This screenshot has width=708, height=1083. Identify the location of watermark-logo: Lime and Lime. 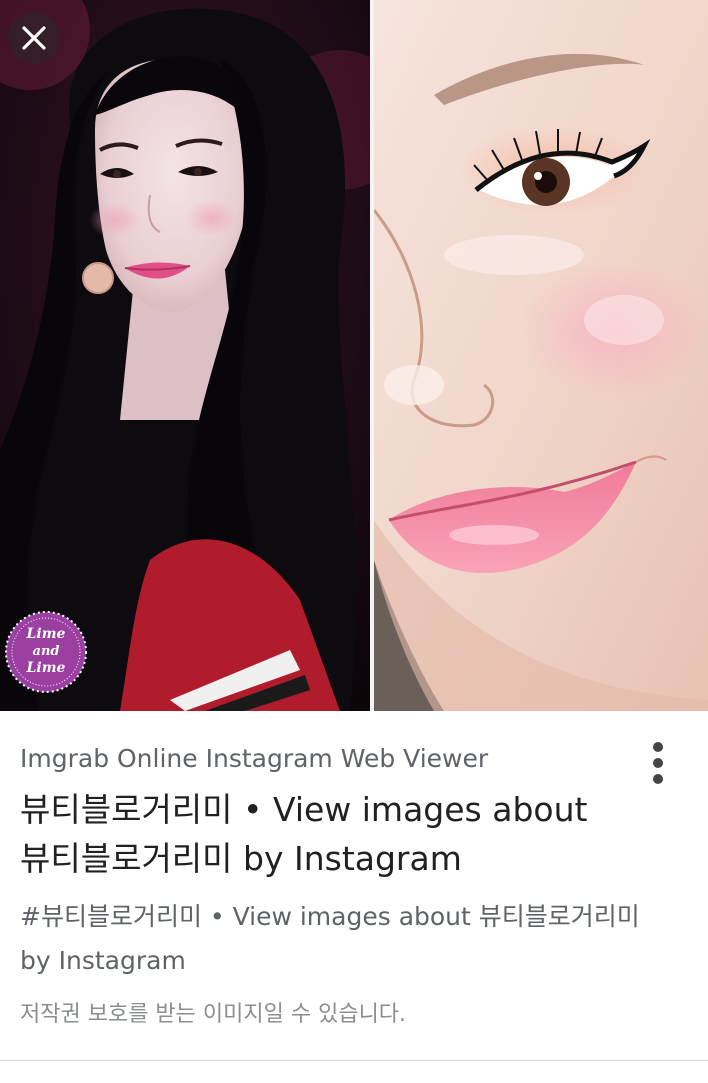
(46, 652).